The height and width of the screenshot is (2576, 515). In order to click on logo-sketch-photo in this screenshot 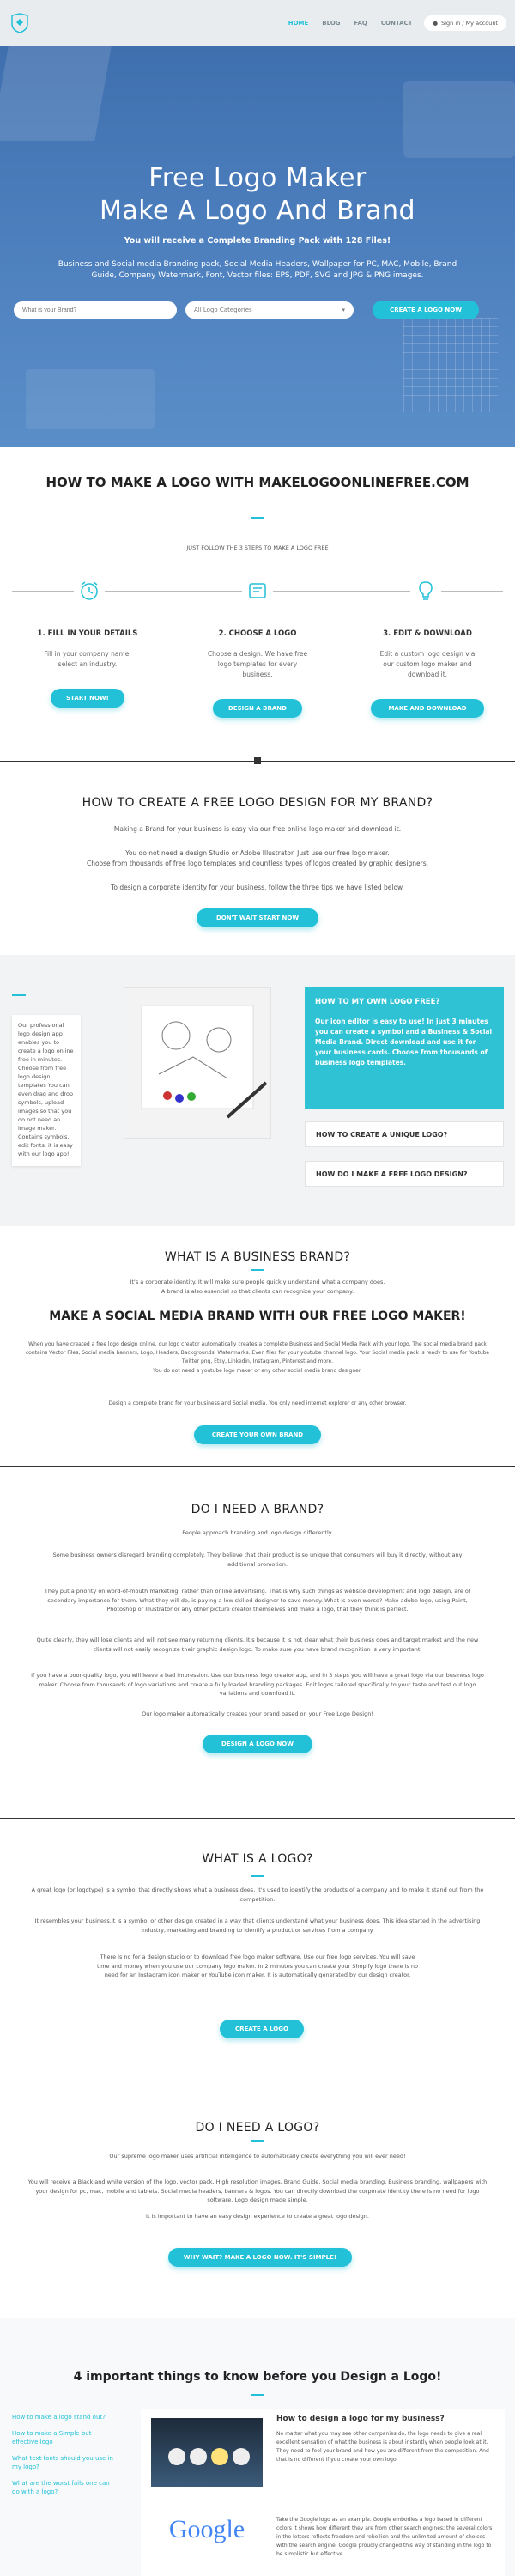, I will do `click(197, 1063)`.